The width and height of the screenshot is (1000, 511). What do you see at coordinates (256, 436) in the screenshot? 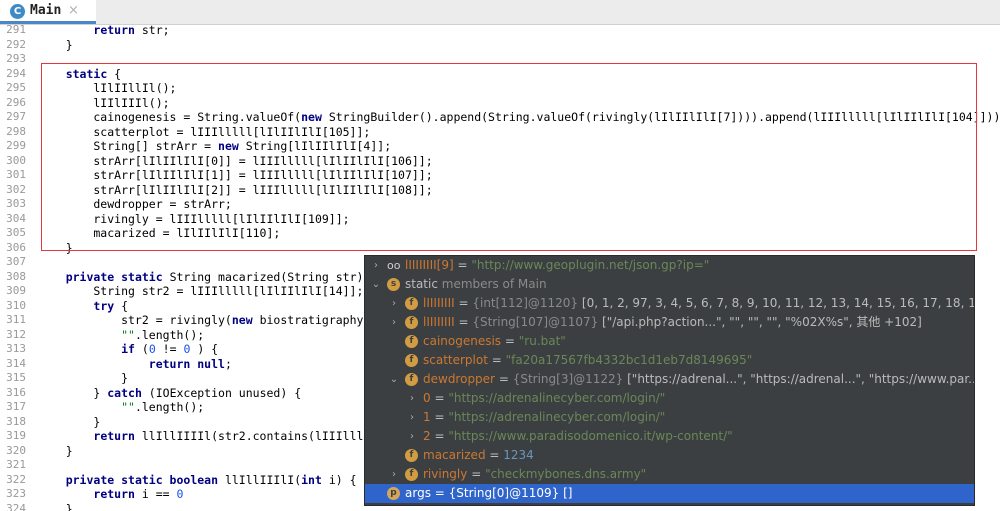
I see `code-token: llIllIIIIl(str2.contains(lIIIlllll` at bounding box center [256, 436].